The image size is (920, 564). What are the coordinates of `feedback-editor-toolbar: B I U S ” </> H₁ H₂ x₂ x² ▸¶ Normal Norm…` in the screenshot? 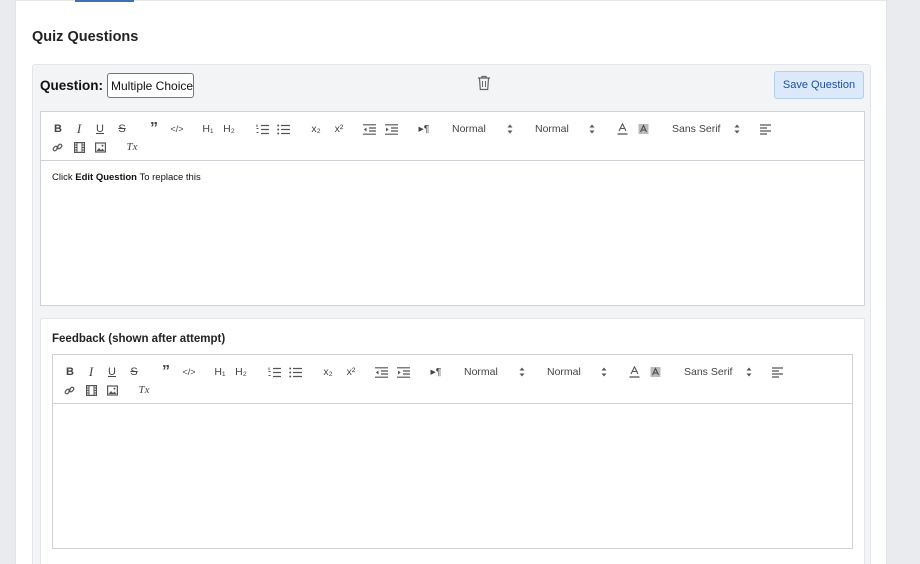 It's located at (452, 379).